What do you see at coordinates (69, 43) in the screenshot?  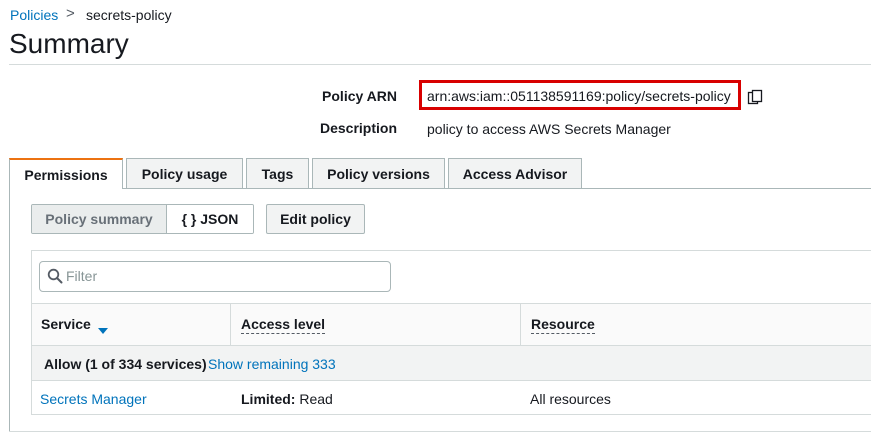 I see `page-title: Summary` at bounding box center [69, 43].